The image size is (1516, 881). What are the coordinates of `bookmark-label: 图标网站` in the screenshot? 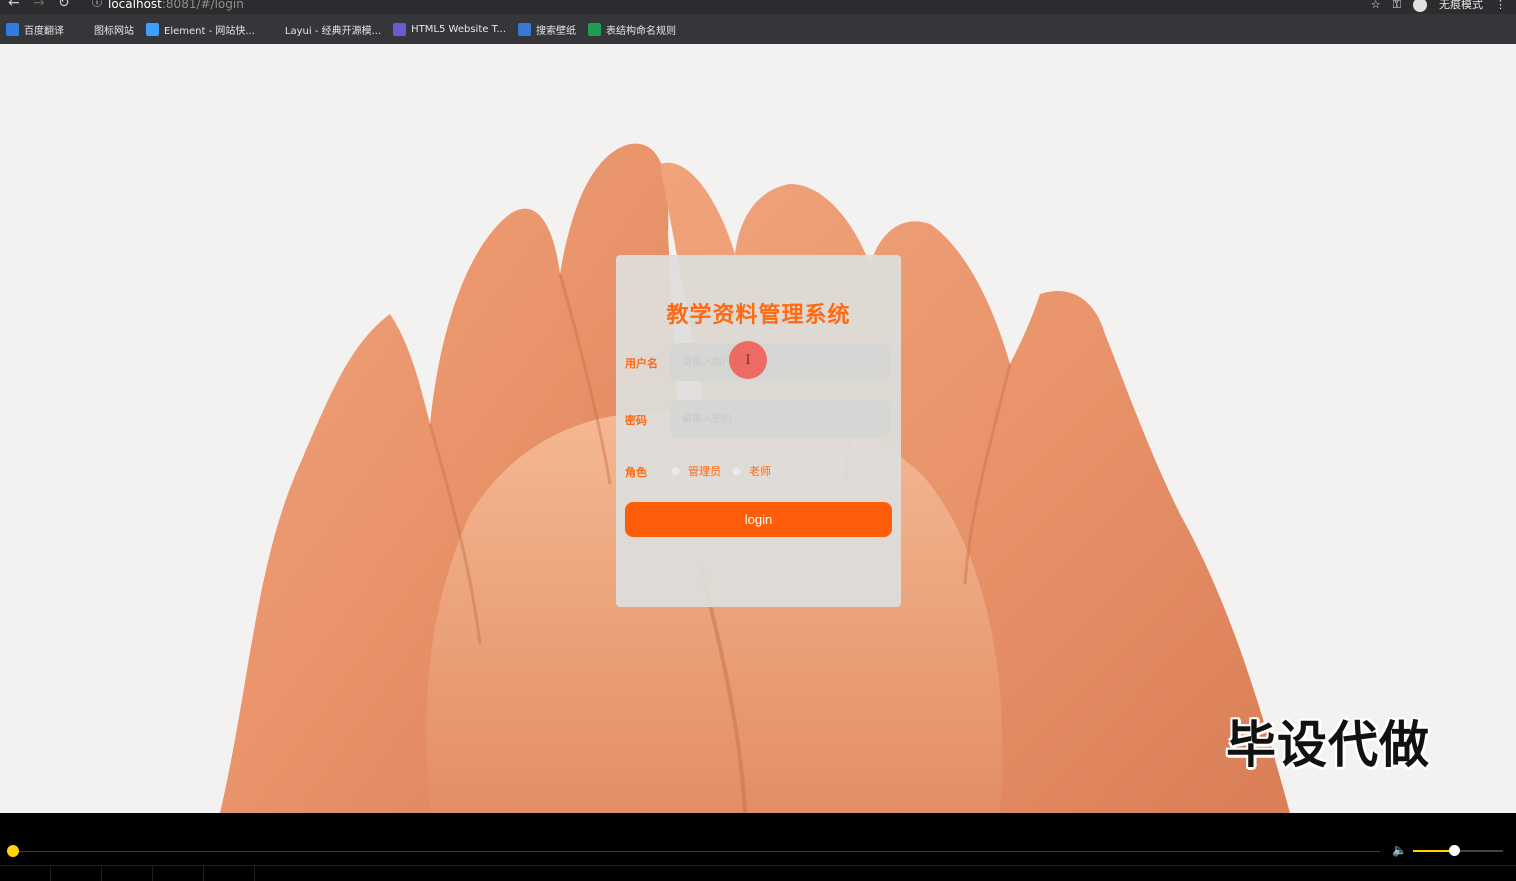 It's located at (114, 31).